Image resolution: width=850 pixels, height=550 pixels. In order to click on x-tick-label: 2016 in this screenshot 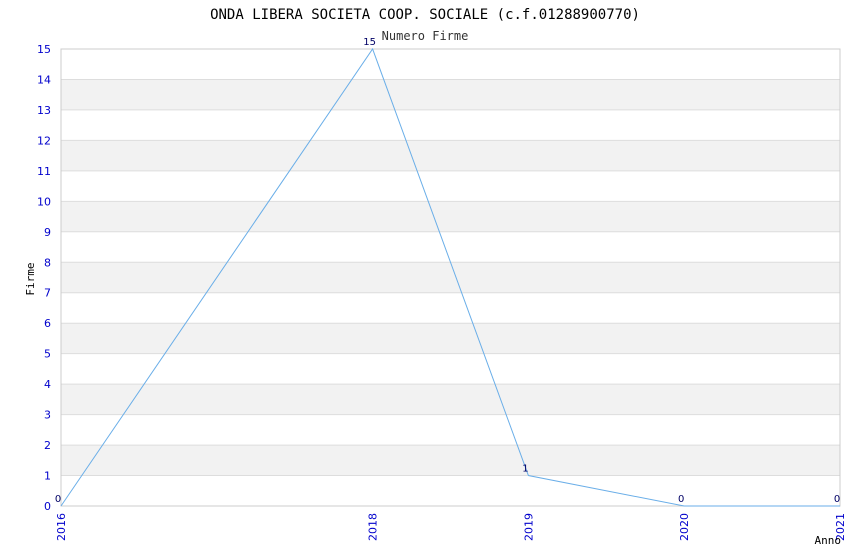, I will do `click(61, 527)`.